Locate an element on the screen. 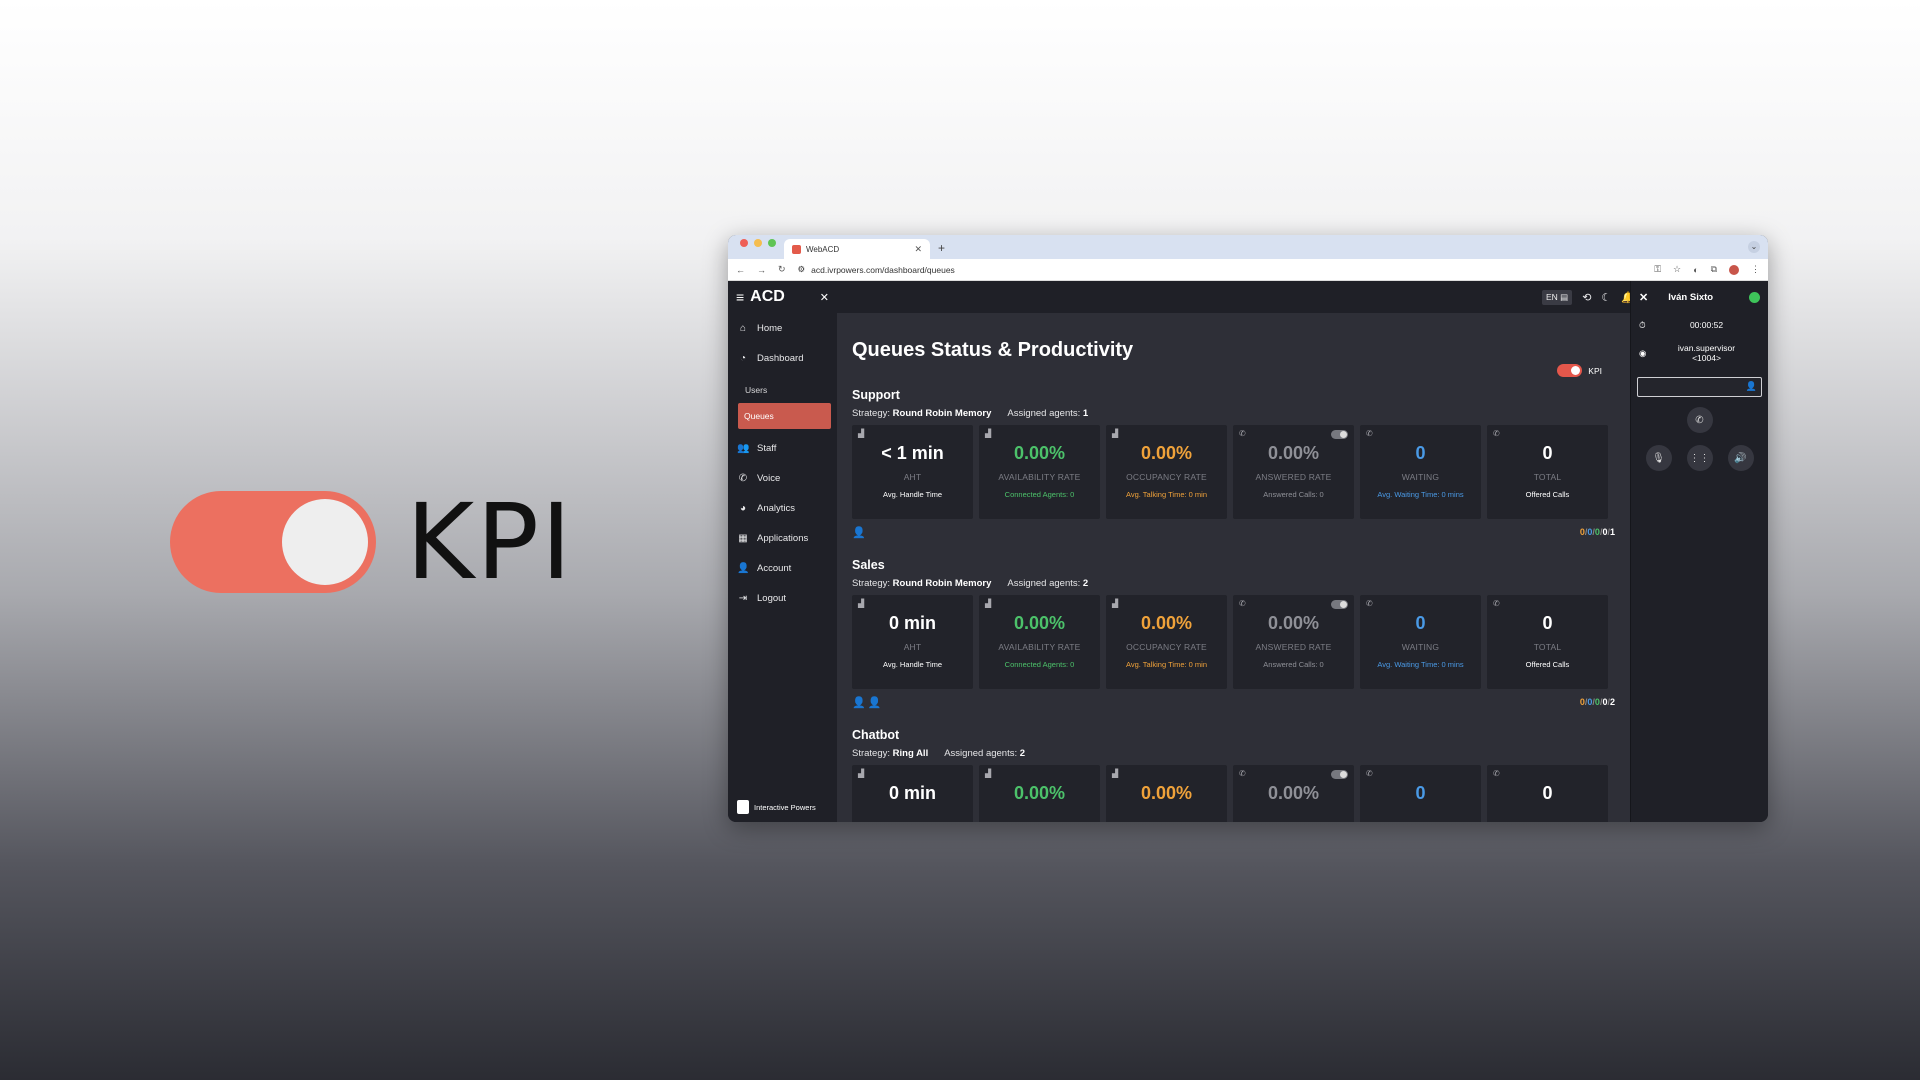  kpi-card-total: ✆ 0 is located at coordinates (1547, 793).